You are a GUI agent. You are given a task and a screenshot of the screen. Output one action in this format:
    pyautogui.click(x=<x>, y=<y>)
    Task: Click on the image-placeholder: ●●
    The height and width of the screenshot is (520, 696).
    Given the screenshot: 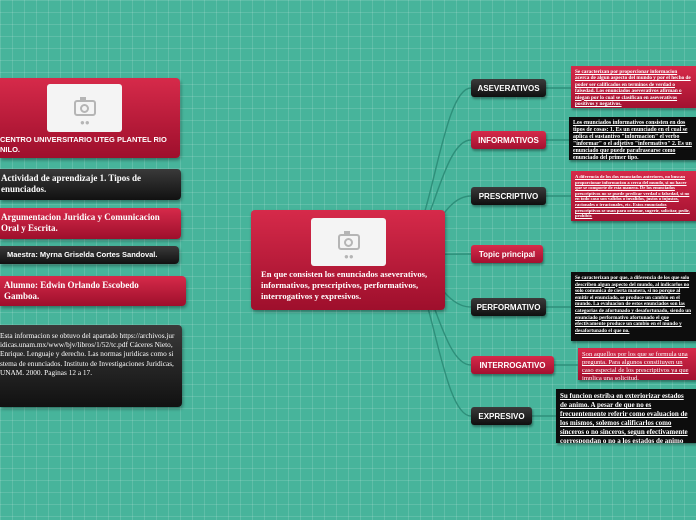 What is the action you would take?
    pyautogui.click(x=84, y=108)
    